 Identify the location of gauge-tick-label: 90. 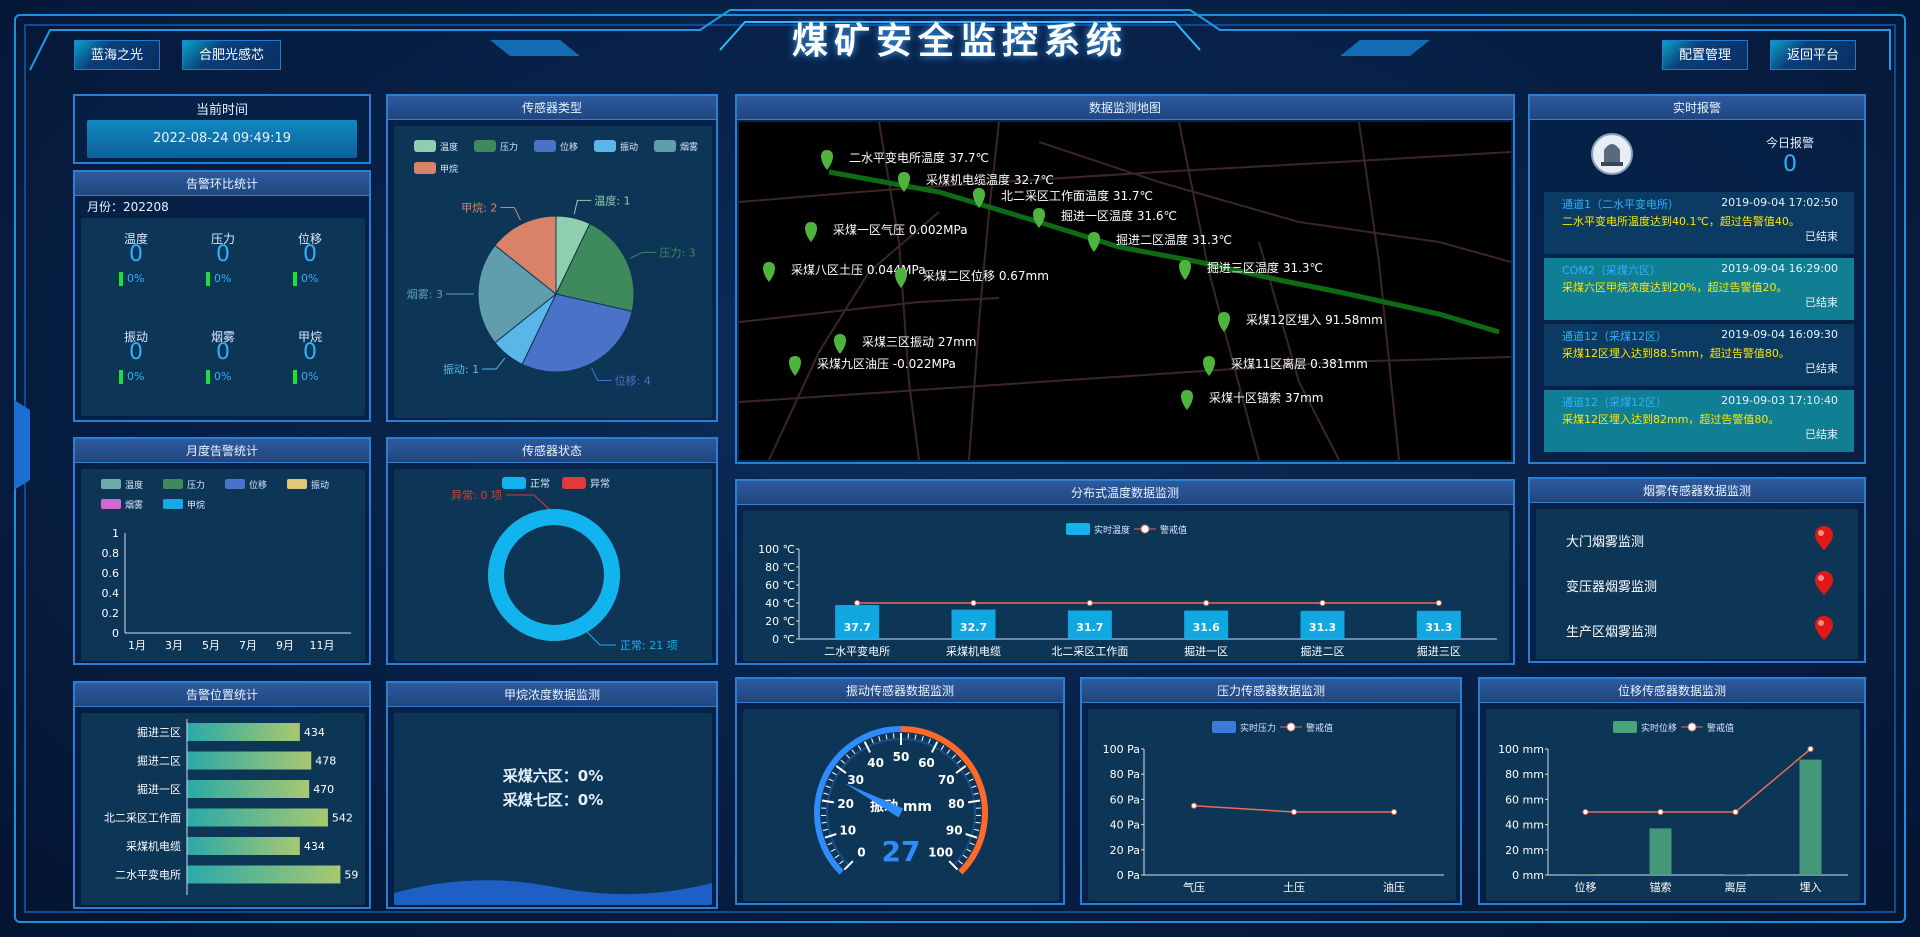
(954, 830).